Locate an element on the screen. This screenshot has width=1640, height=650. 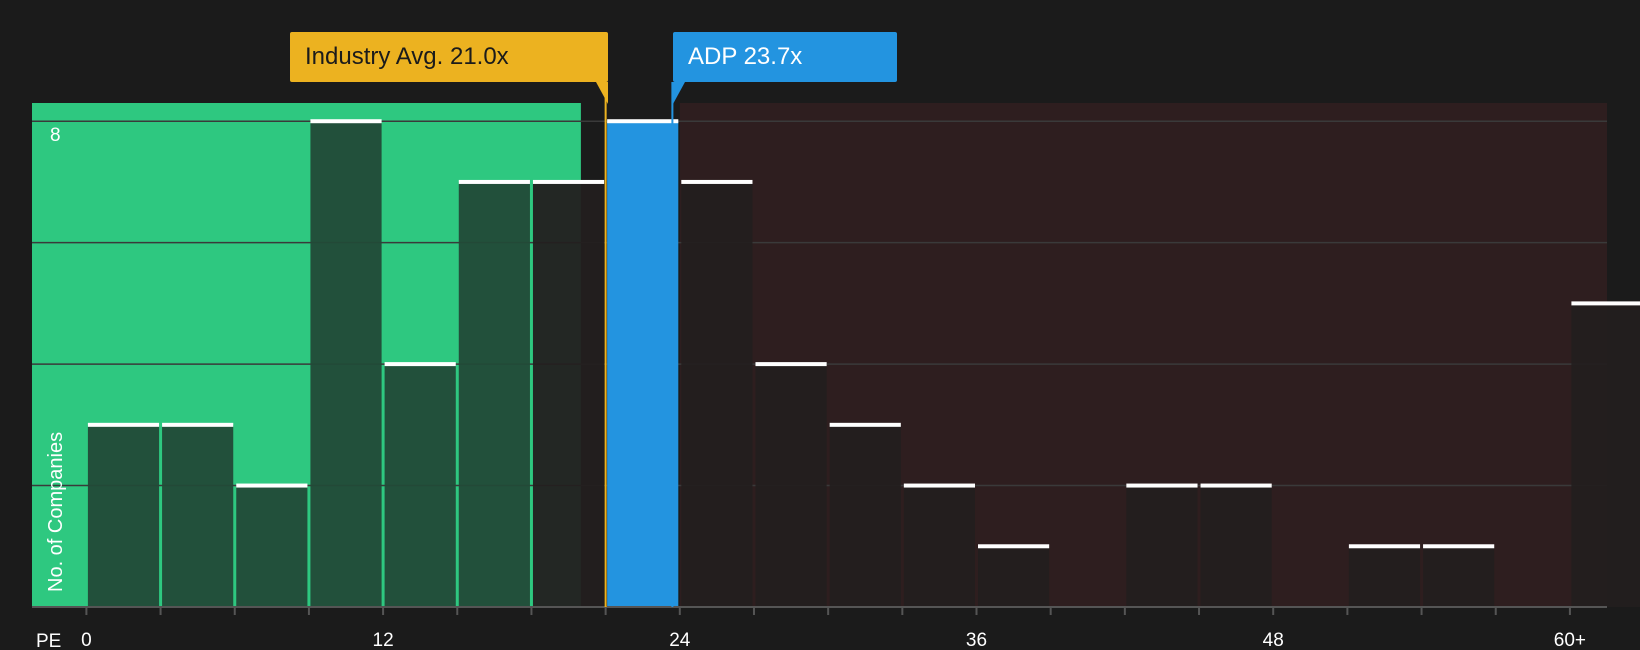
company-pe-label: ADP 23.7x is located at coordinates (745, 56).